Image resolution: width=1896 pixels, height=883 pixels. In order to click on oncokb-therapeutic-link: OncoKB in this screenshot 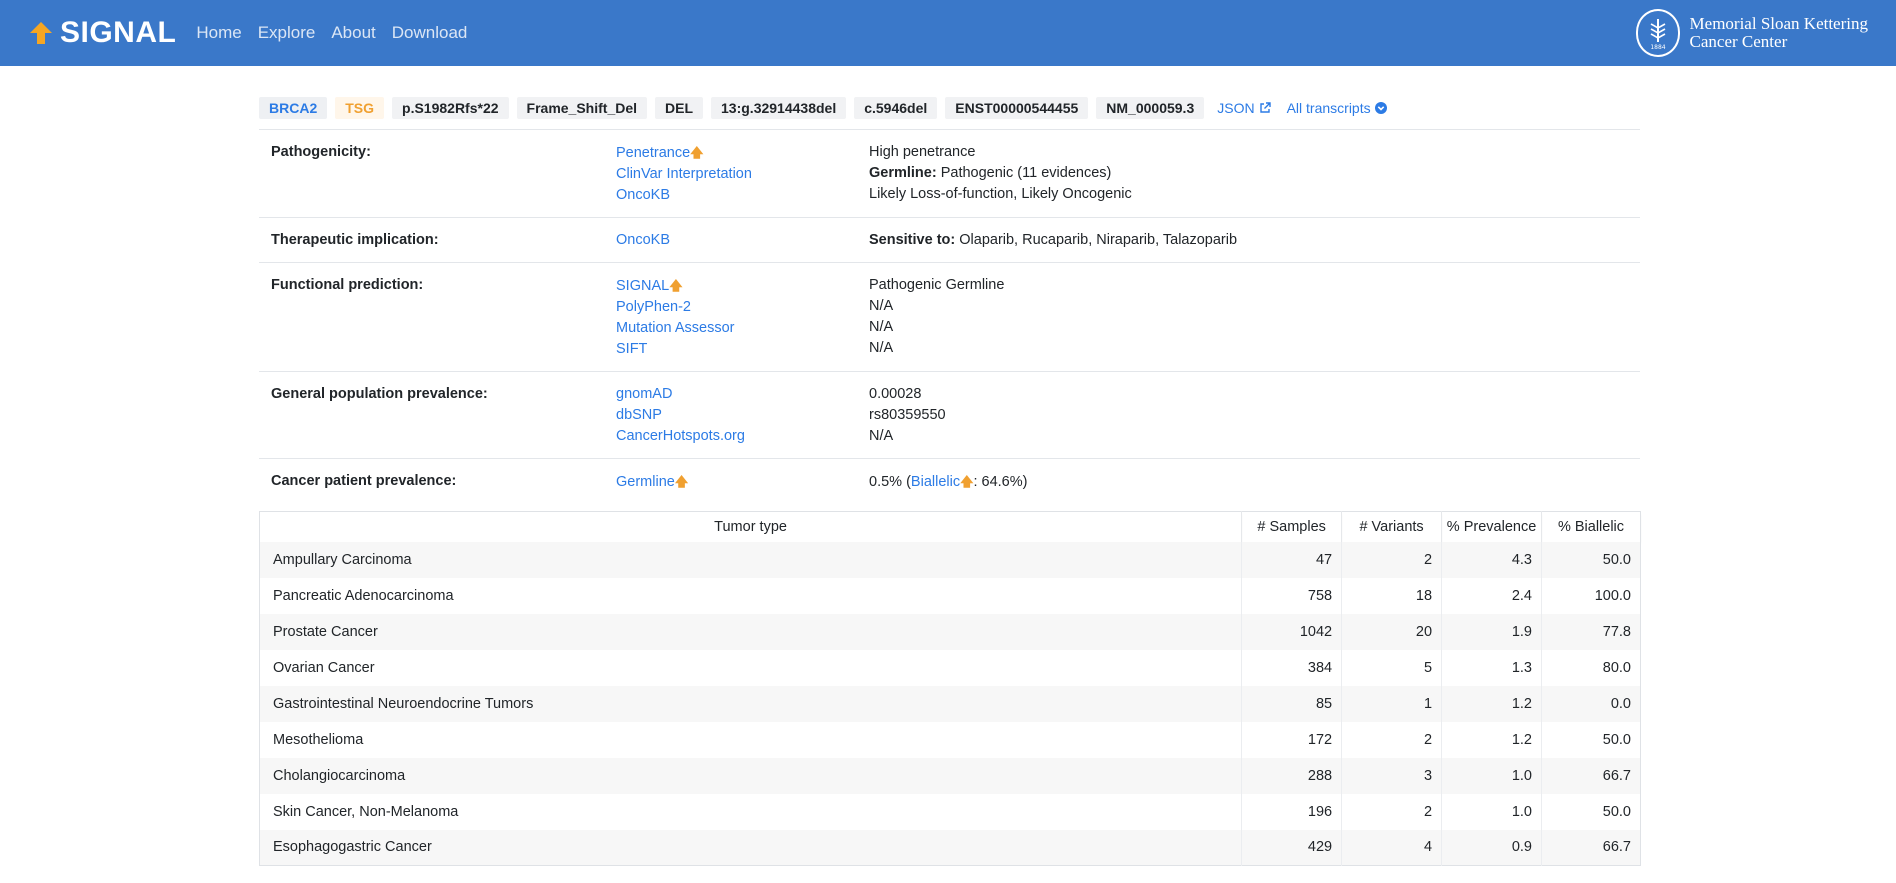, I will do `click(643, 240)`.